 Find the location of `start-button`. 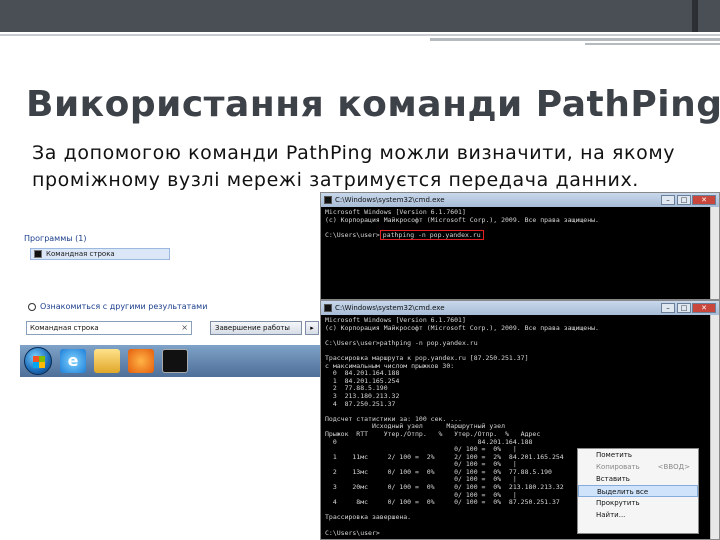

start-button is located at coordinates (38, 361).